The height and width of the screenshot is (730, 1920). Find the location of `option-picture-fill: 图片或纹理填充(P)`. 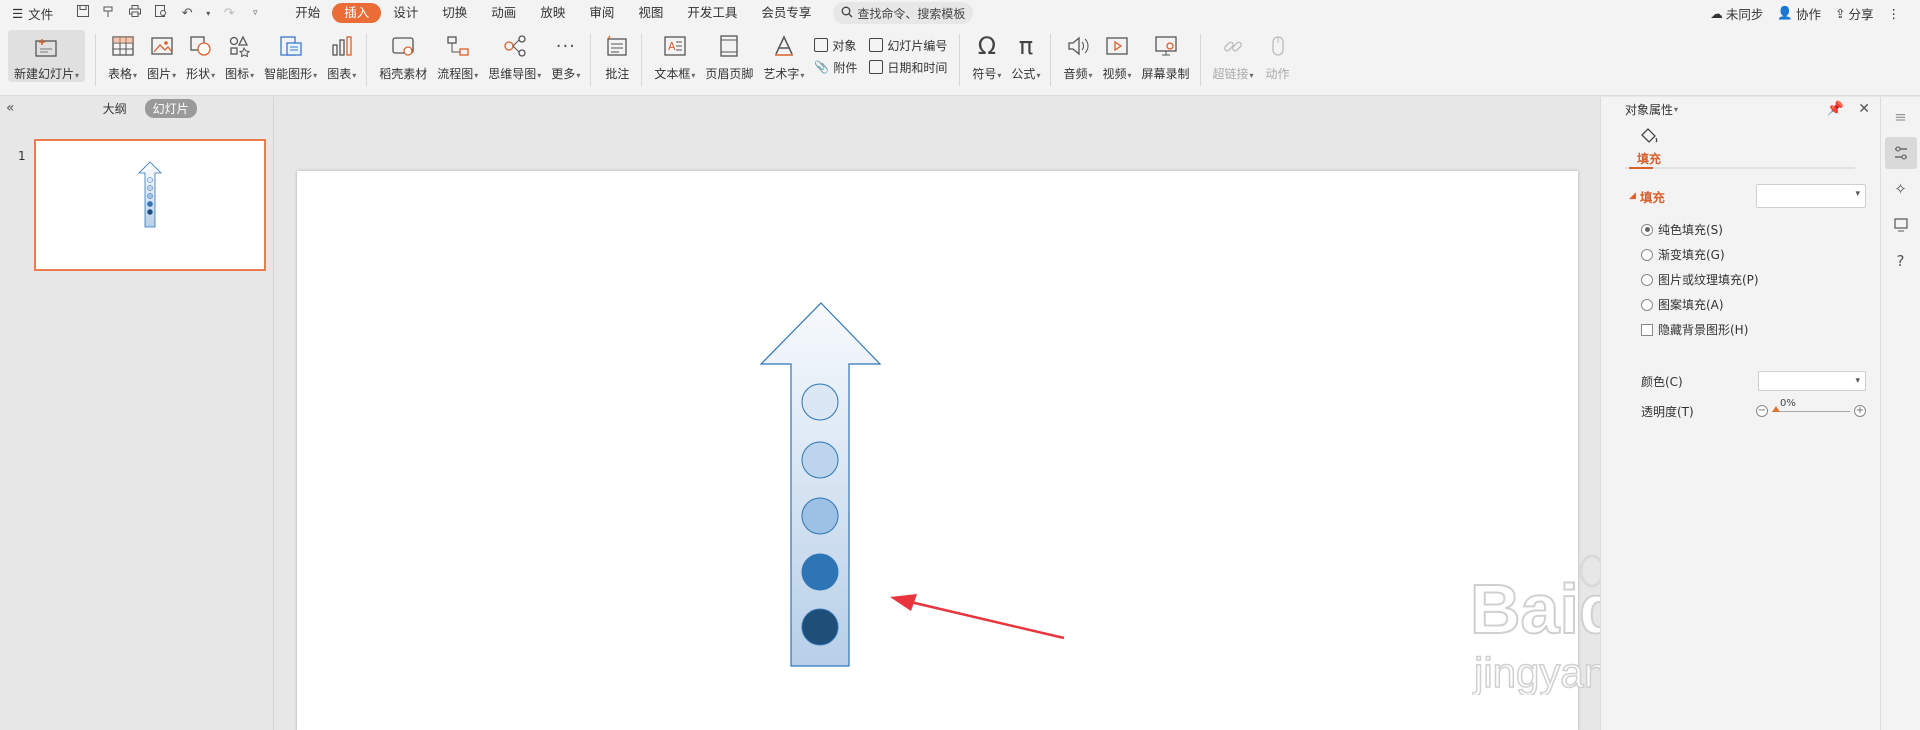

option-picture-fill: 图片或纹理填充(P) is located at coordinates (1760, 279).